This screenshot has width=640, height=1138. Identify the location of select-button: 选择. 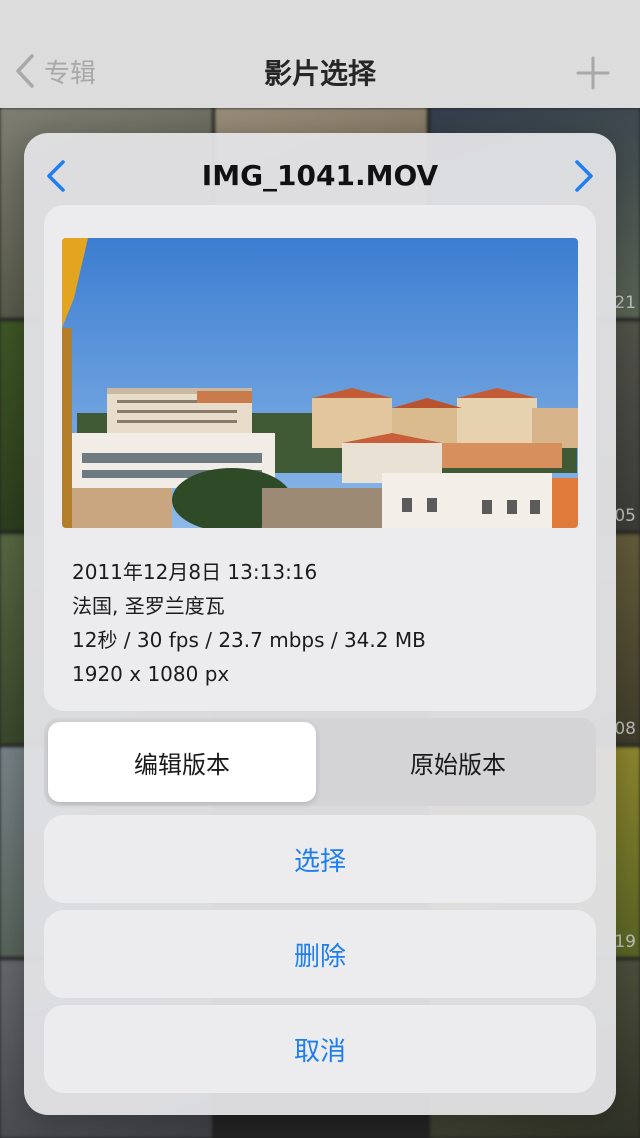
(320, 859).